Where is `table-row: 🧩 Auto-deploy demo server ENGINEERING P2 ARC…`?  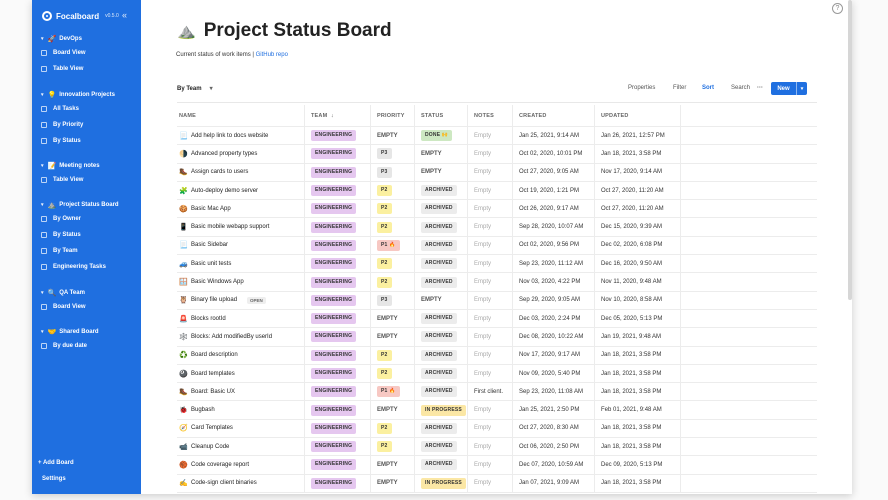
table-row: 🧩 Auto-deploy demo server ENGINEERING P2 ARC… is located at coordinates (497, 191).